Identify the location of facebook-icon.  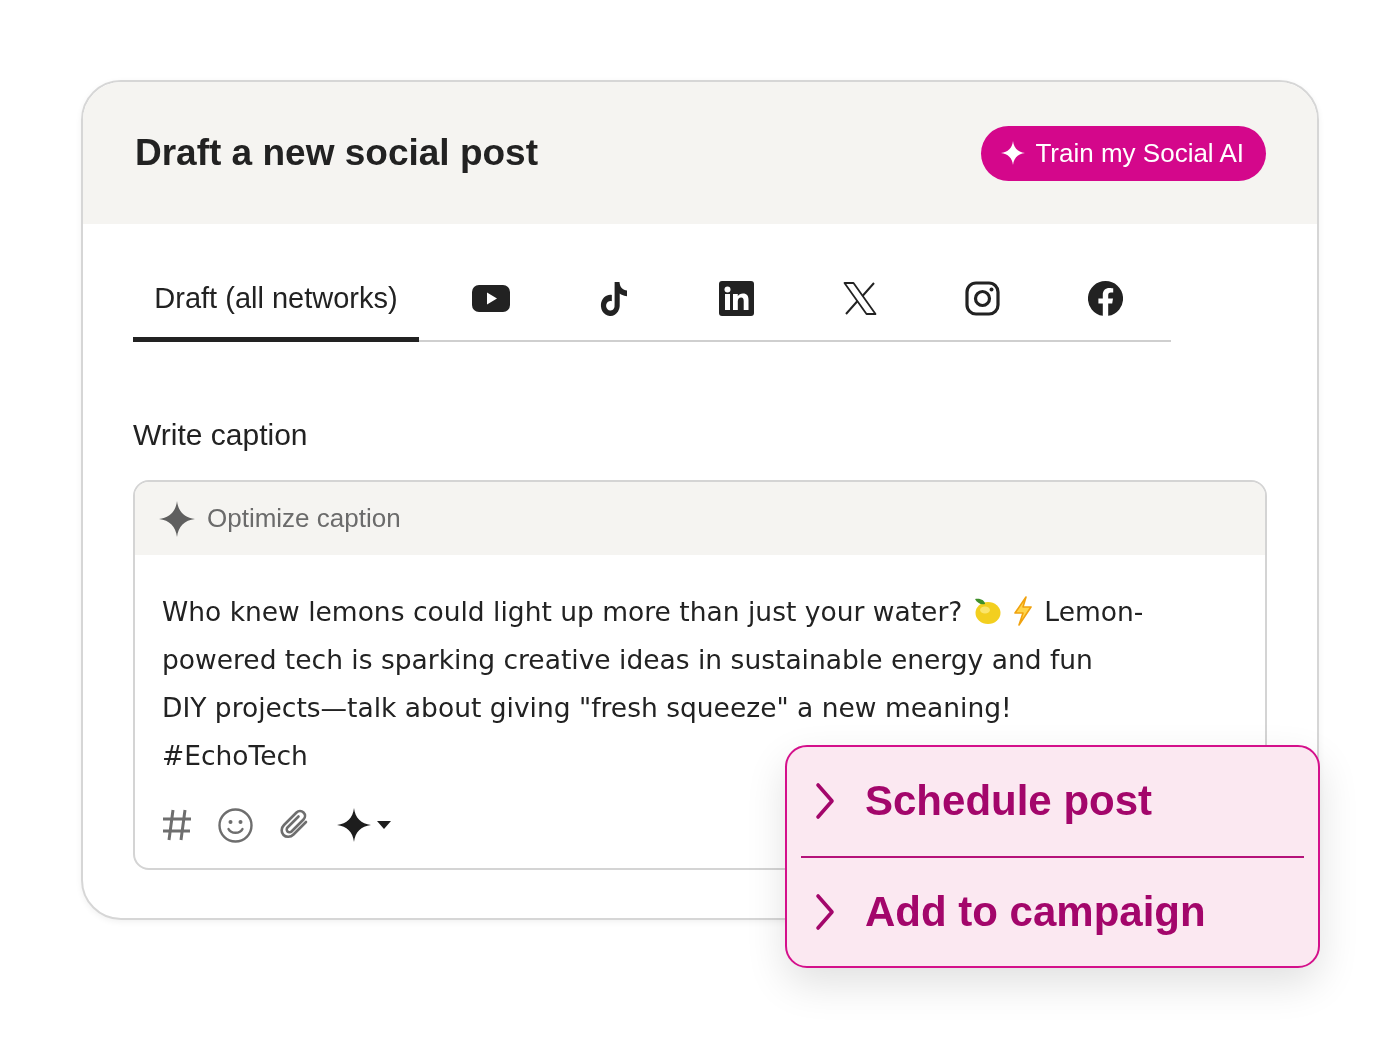
(1105, 298).